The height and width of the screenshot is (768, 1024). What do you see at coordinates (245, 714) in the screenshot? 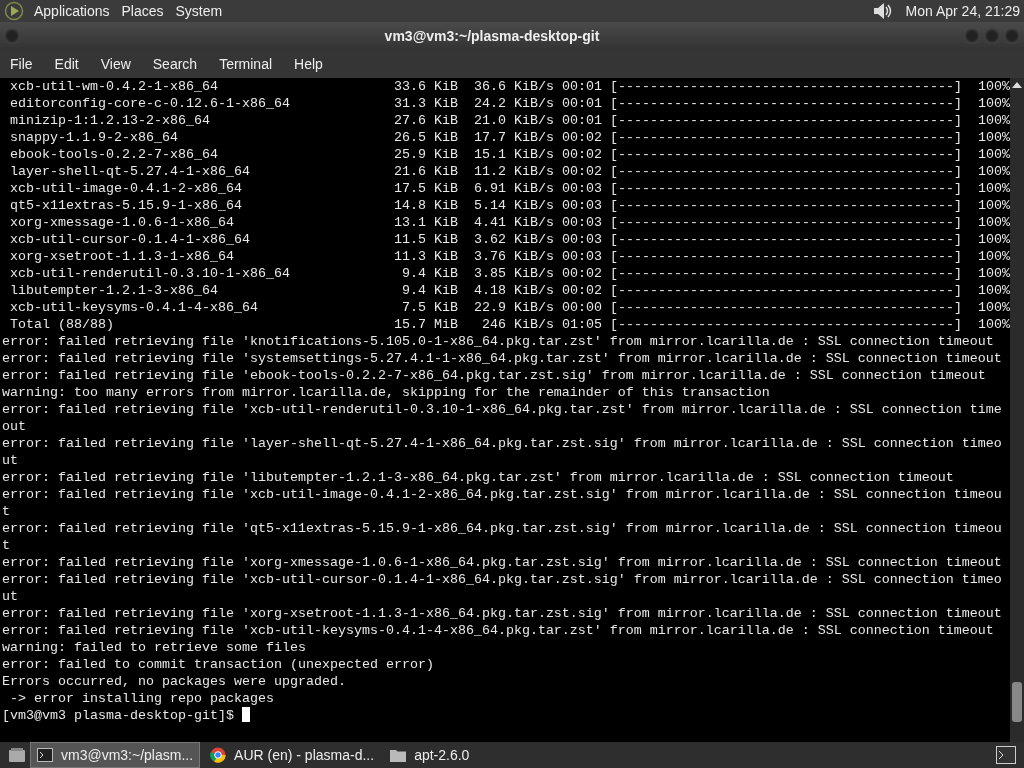
I see `text-cursor` at bounding box center [245, 714].